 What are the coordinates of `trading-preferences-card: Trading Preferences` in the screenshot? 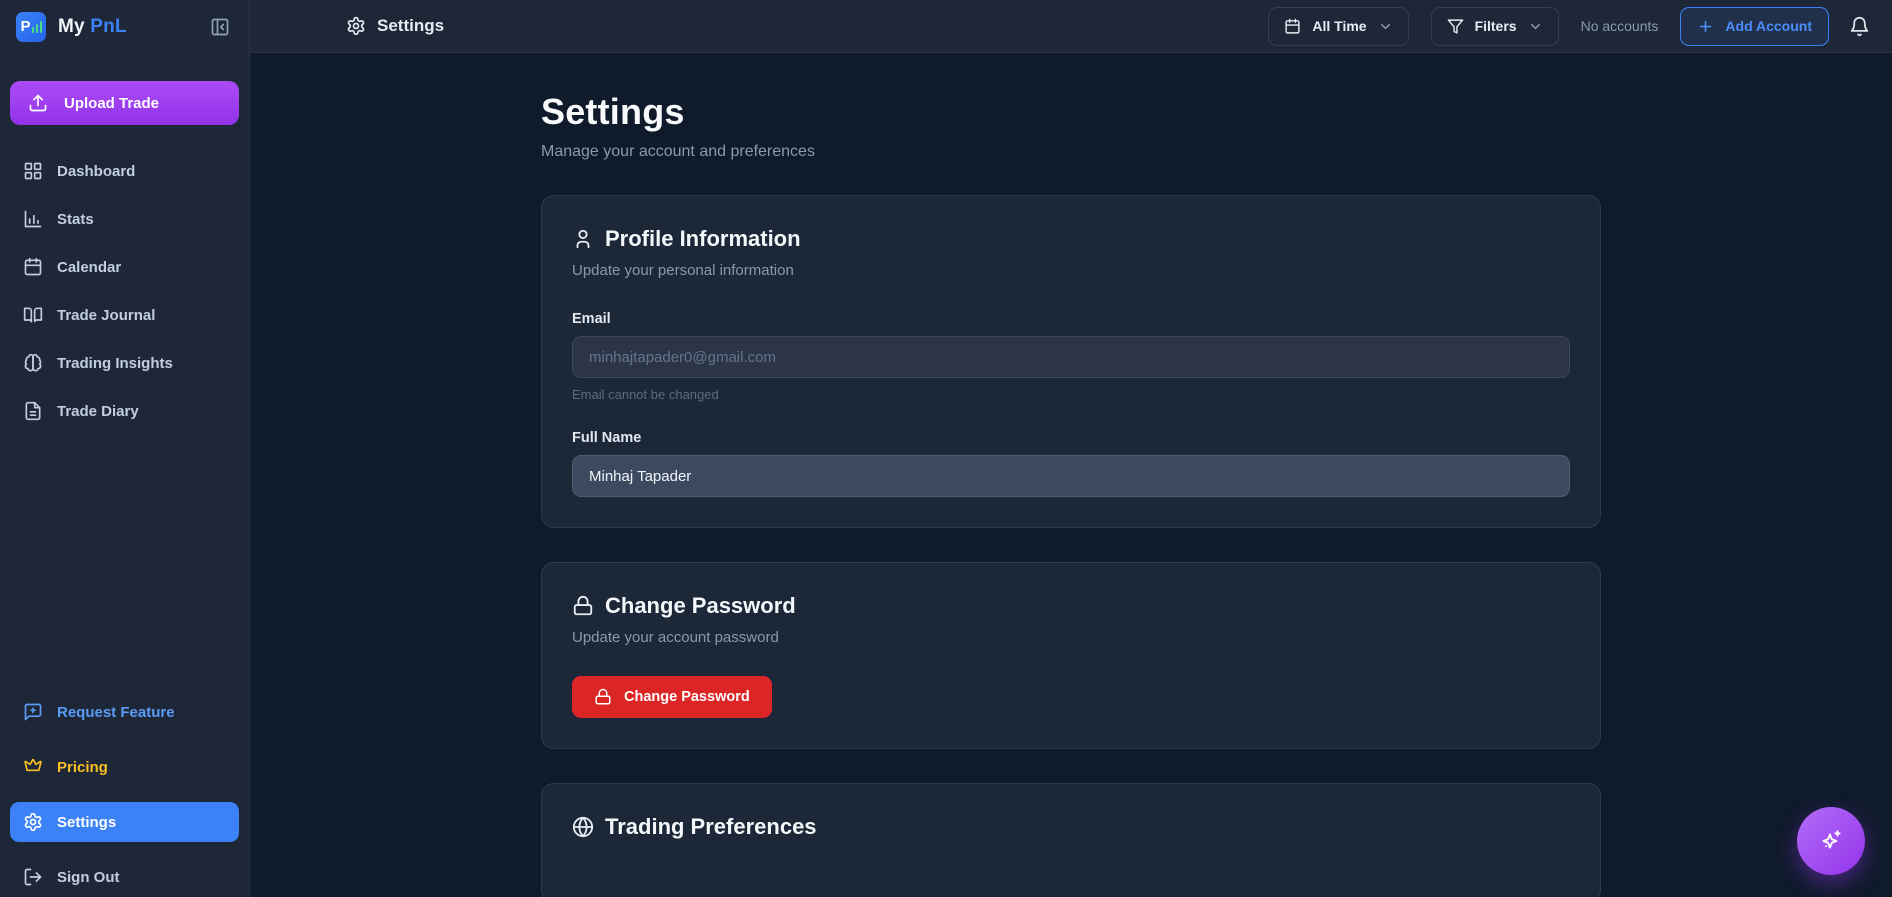 It's located at (1071, 840).